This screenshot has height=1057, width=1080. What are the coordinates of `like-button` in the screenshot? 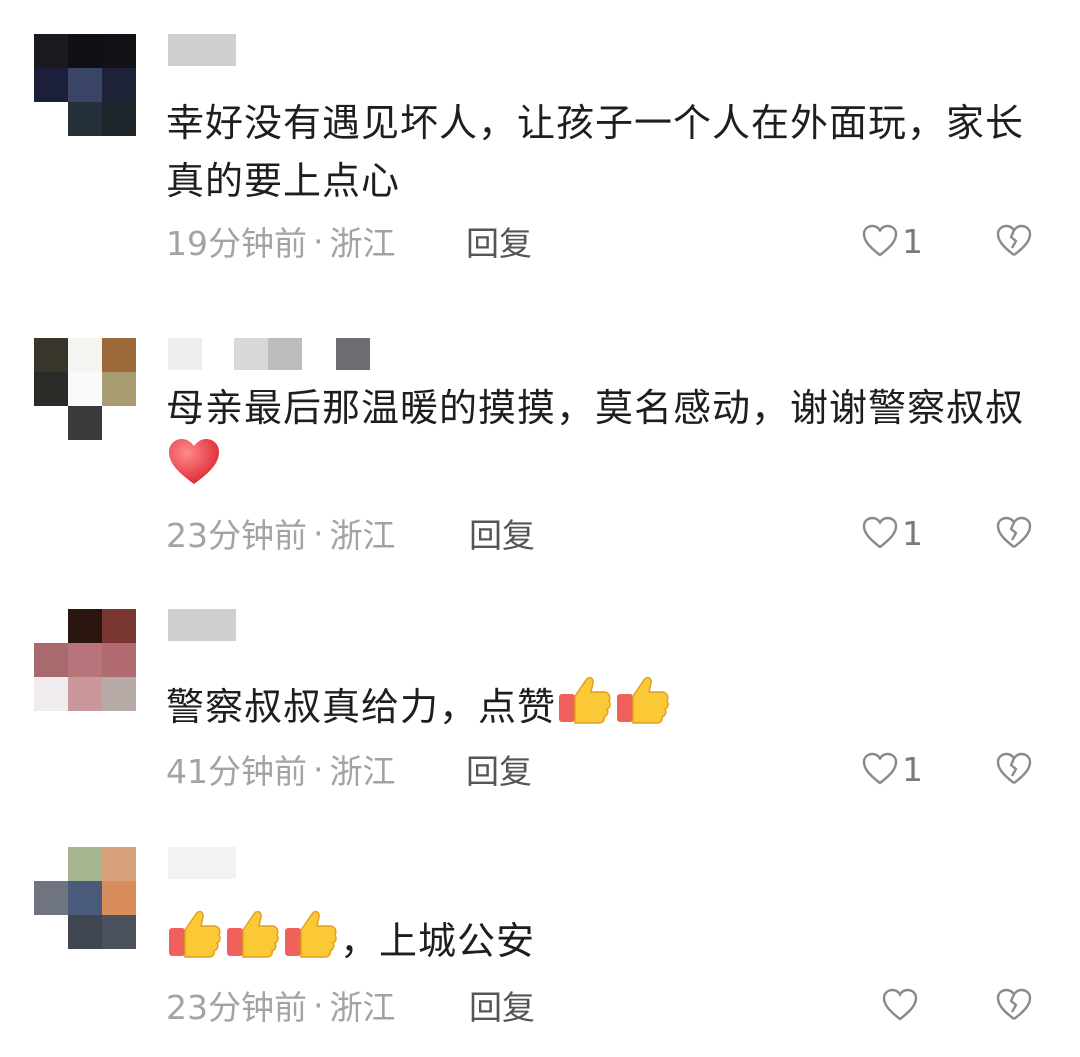 It's located at (902, 1005).